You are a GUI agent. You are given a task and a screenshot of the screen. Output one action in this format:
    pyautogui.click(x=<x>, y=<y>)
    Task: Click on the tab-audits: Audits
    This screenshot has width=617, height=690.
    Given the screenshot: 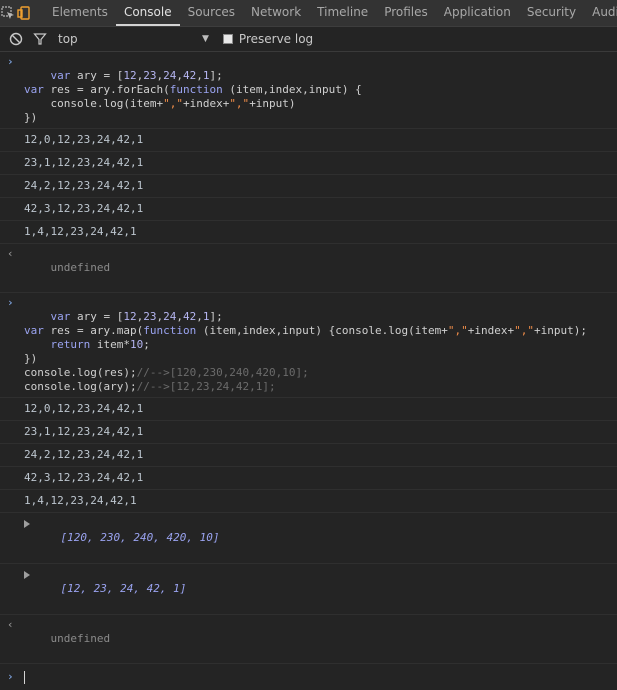 What is the action you would take?
    pyautogui.click(x=600, y=13)
    